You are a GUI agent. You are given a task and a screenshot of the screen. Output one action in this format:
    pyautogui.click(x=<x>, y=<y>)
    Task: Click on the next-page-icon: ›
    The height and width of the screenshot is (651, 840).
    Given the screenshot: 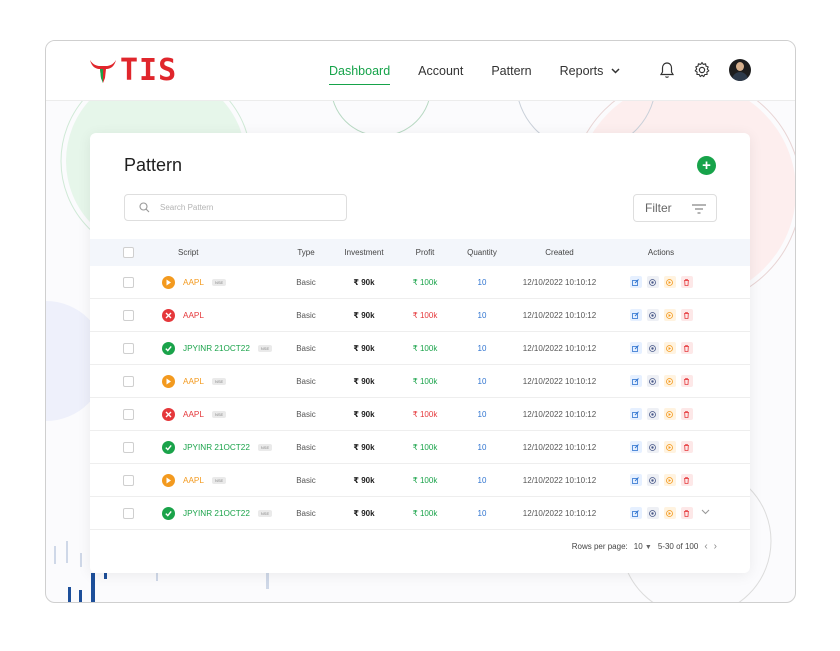 What is the action you would take?
    pyautogui.click(x=715, y=546)
    